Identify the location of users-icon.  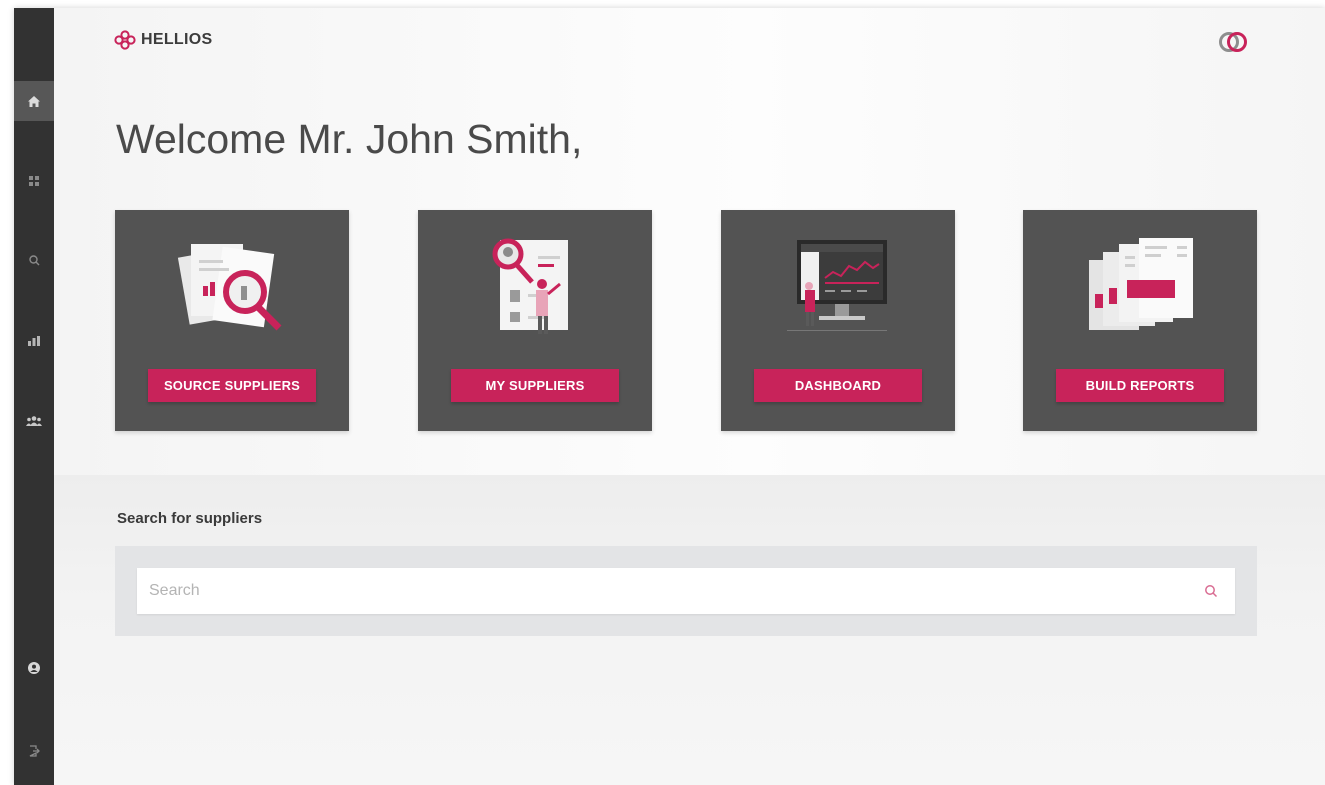
(34, 421).